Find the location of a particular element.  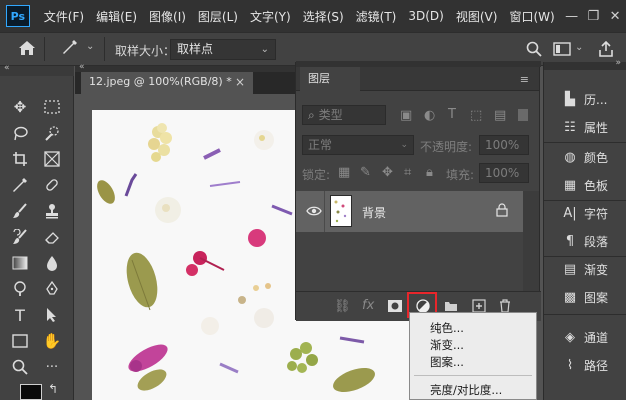

panel-patterns: ▩ 图案 is located at coordinates (585, 297).